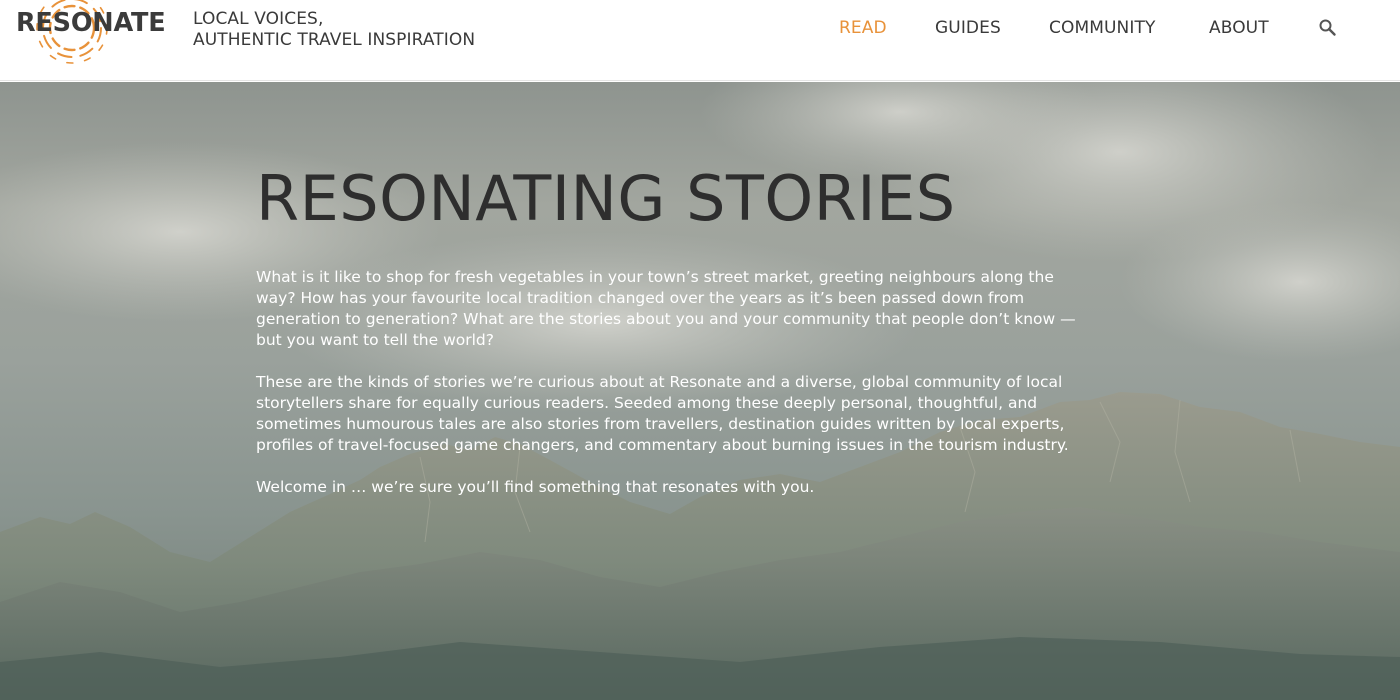 This screenshot has height=700, width=1400. Describe the element at coordinates (1239, 28) in the screenshot. I see `nav-item-about: ABOUT` at that location.